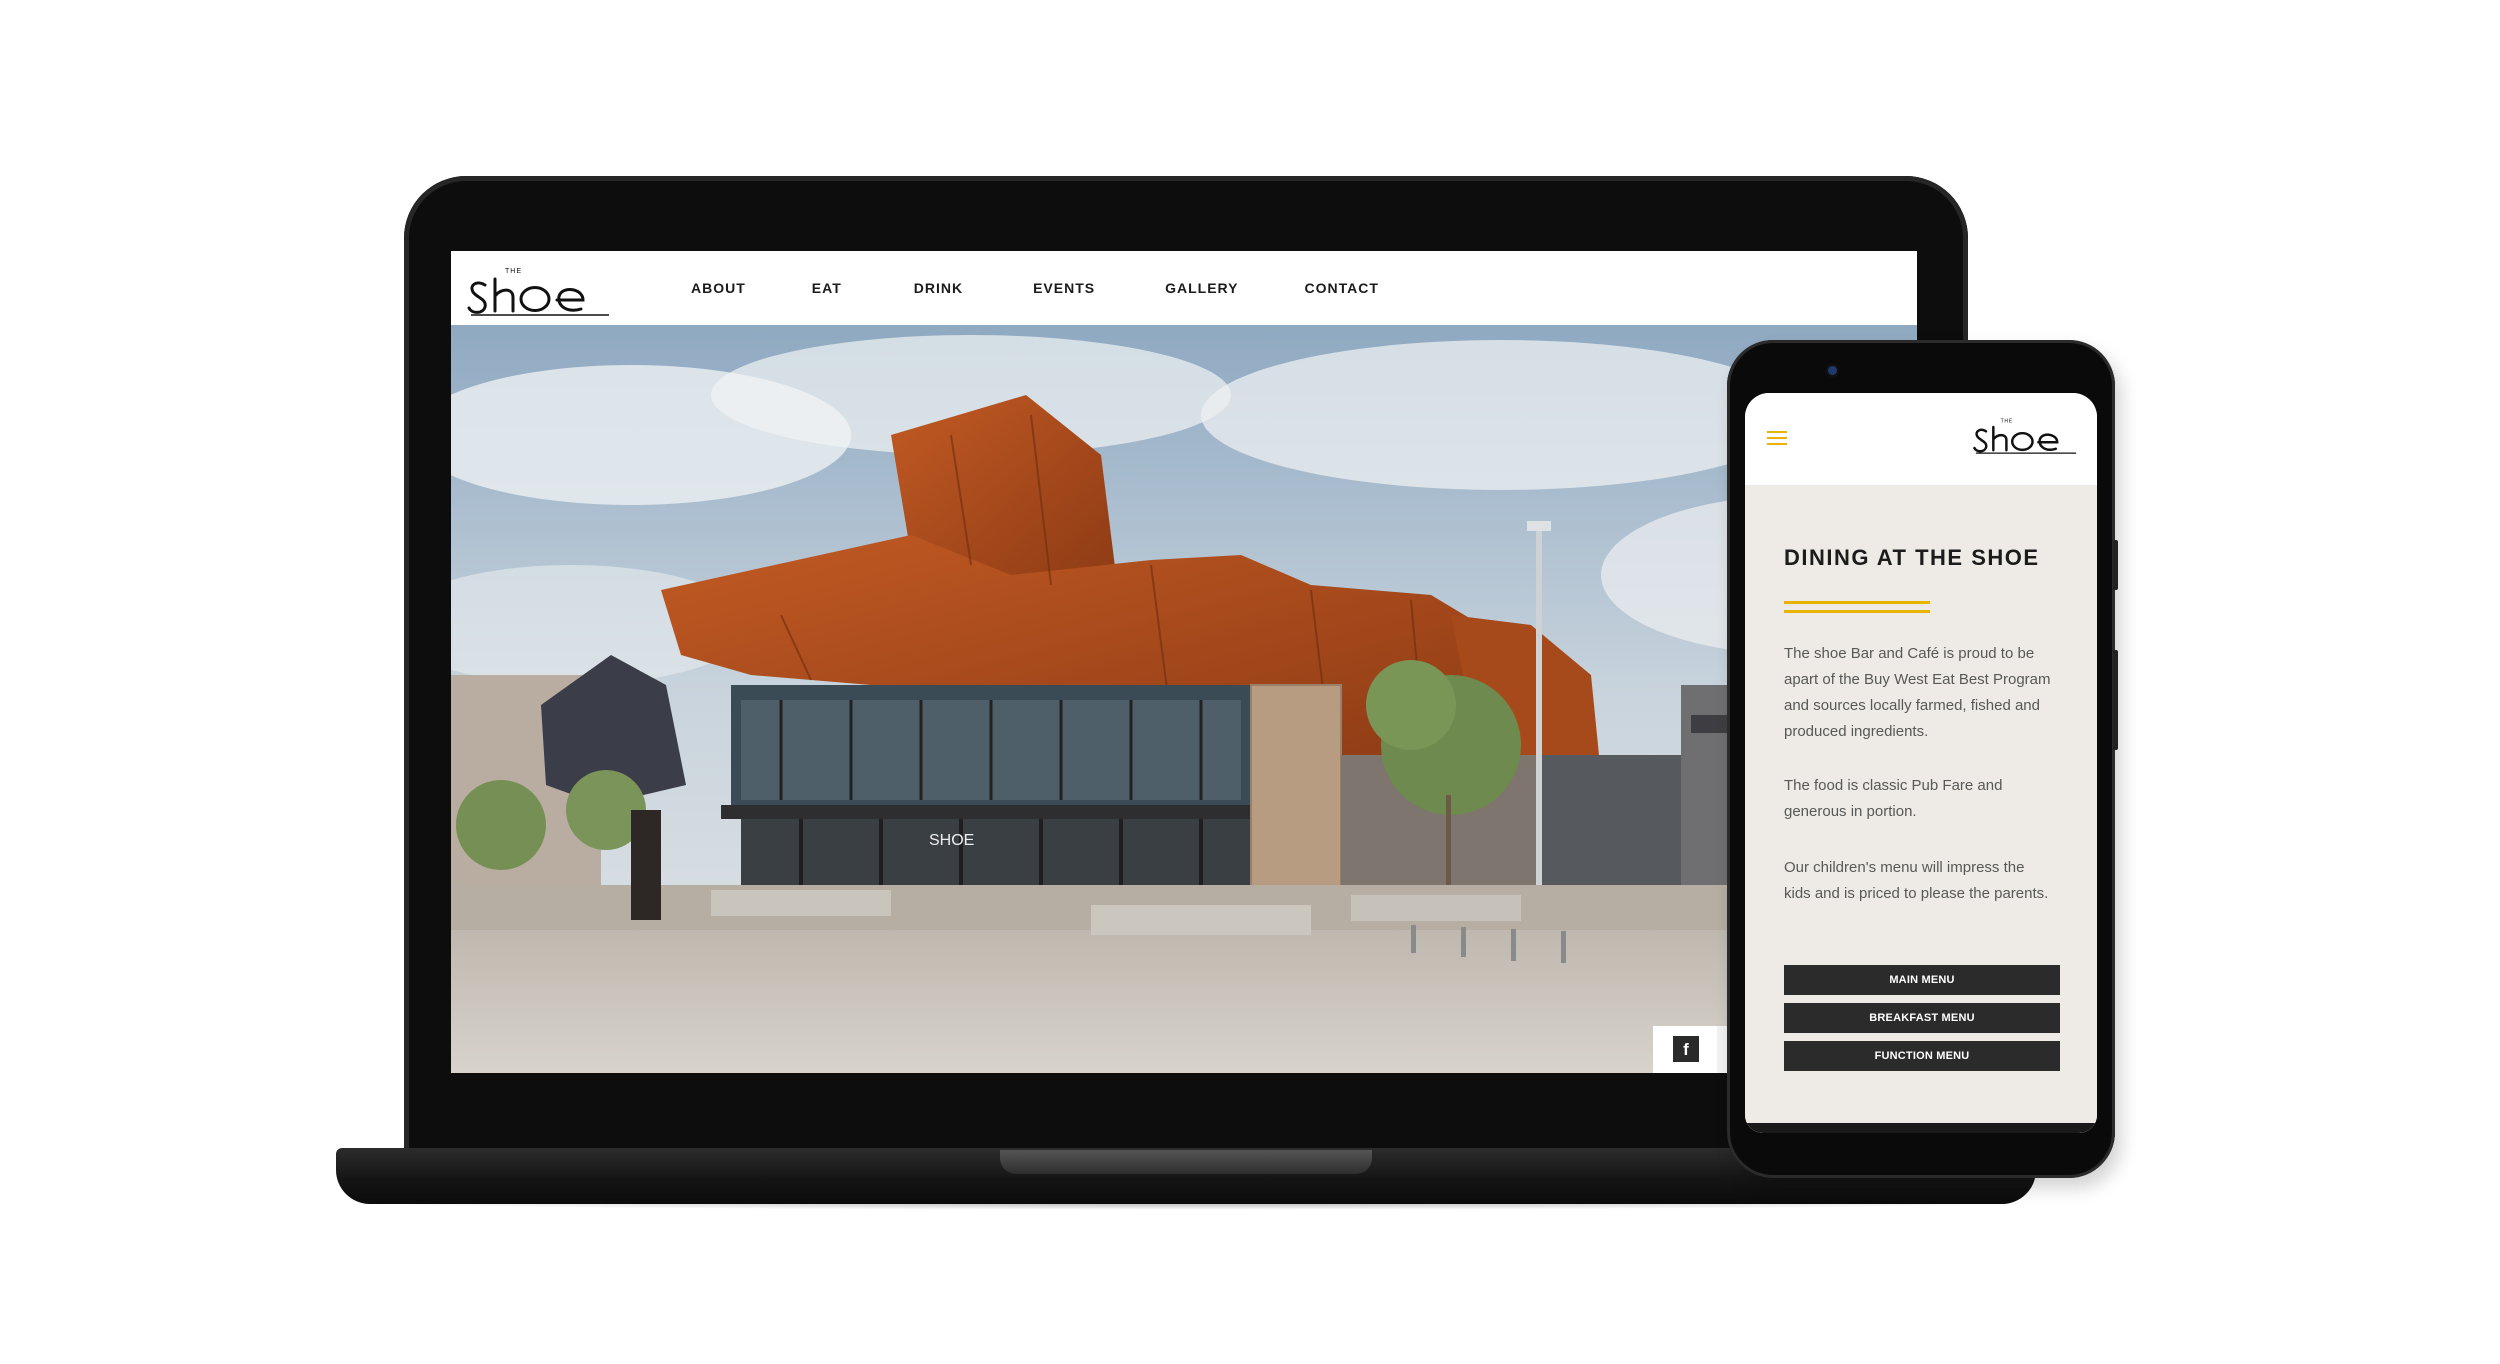  What do you see at coordinates (540, 290) in the screenshot?
I see `site-logo: THE` at bounding box center [540, 290].